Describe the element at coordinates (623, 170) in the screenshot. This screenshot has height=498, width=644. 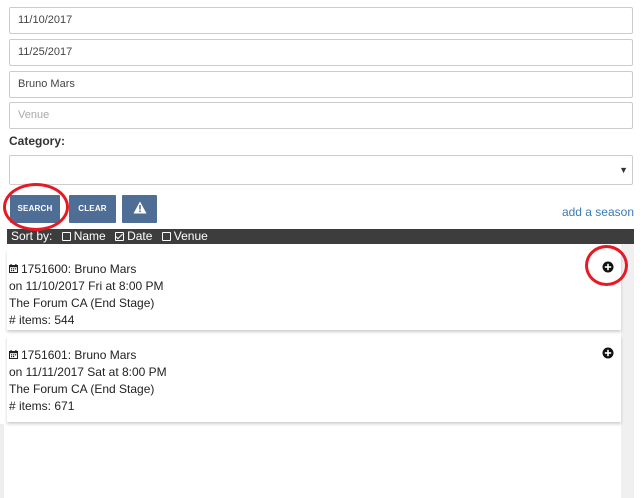
I see `dropdown-caret-icon: ▼` at that location.